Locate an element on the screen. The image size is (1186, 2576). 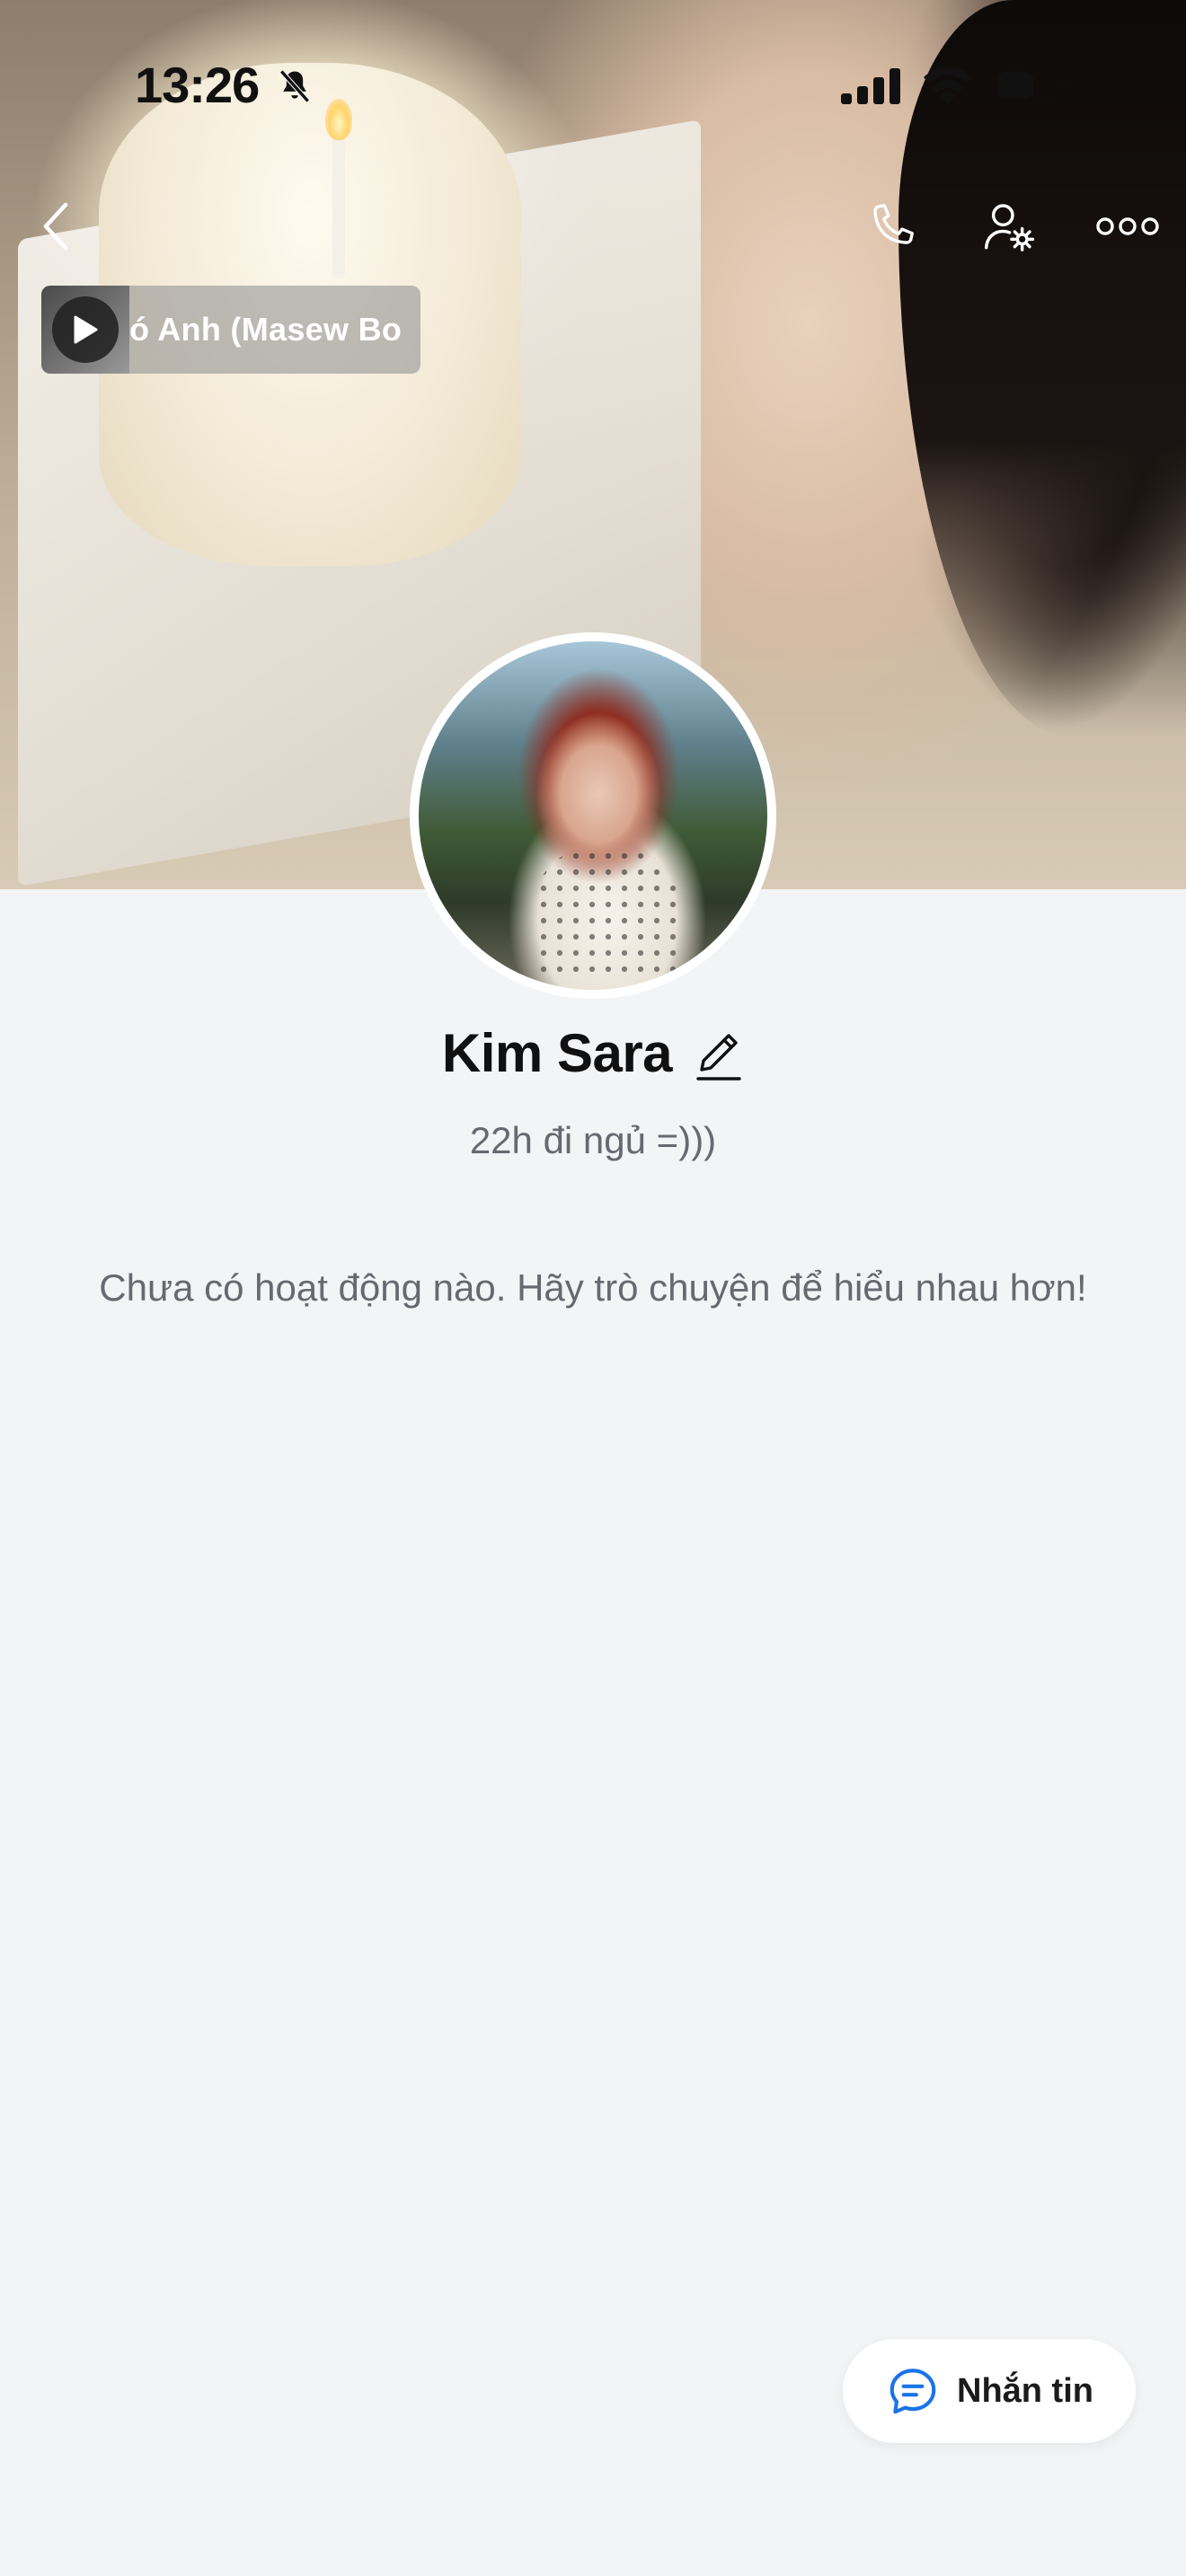
cover-handwriting is located at coordinates (5, 453).